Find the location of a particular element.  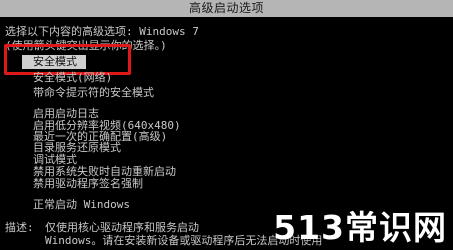

watermark: 513常识网 is located at coordinates (360, 227).